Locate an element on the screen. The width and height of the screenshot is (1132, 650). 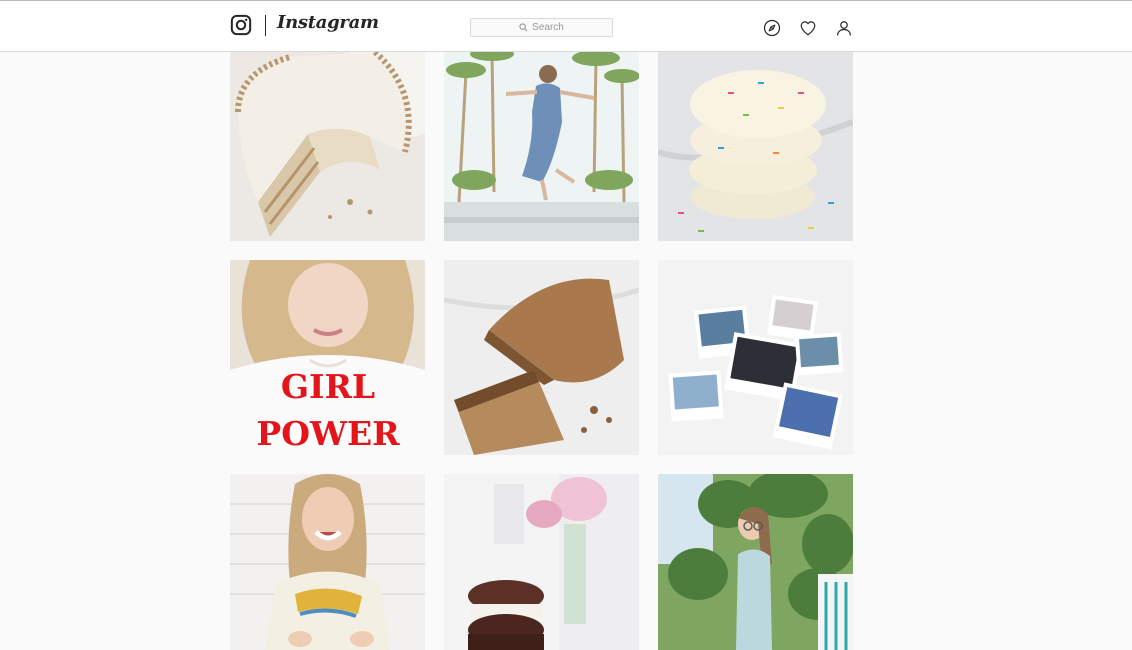
post-jump is located at coordinates (541, 146).